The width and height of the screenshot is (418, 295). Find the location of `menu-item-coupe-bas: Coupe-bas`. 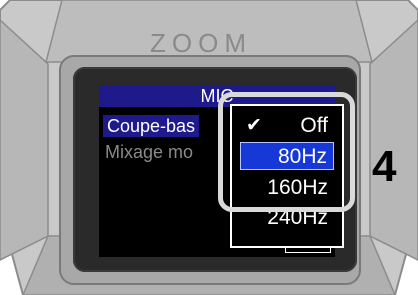

menu-item-coupe-bas: Coupe-bas is located at coordinates (151, 126).